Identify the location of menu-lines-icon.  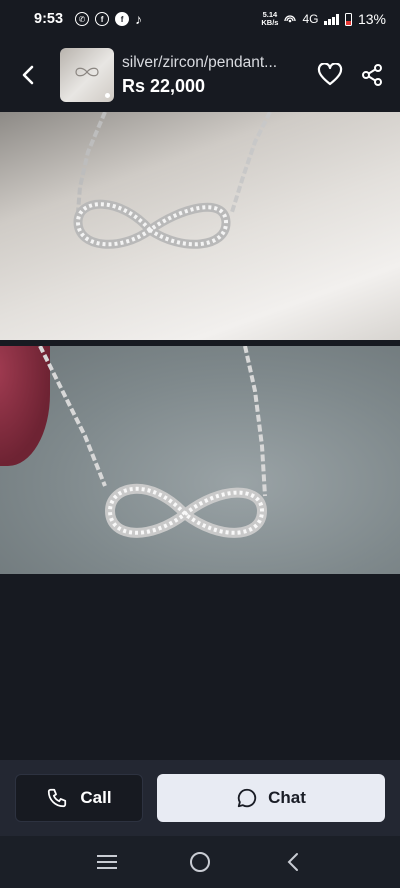
(106, 862).